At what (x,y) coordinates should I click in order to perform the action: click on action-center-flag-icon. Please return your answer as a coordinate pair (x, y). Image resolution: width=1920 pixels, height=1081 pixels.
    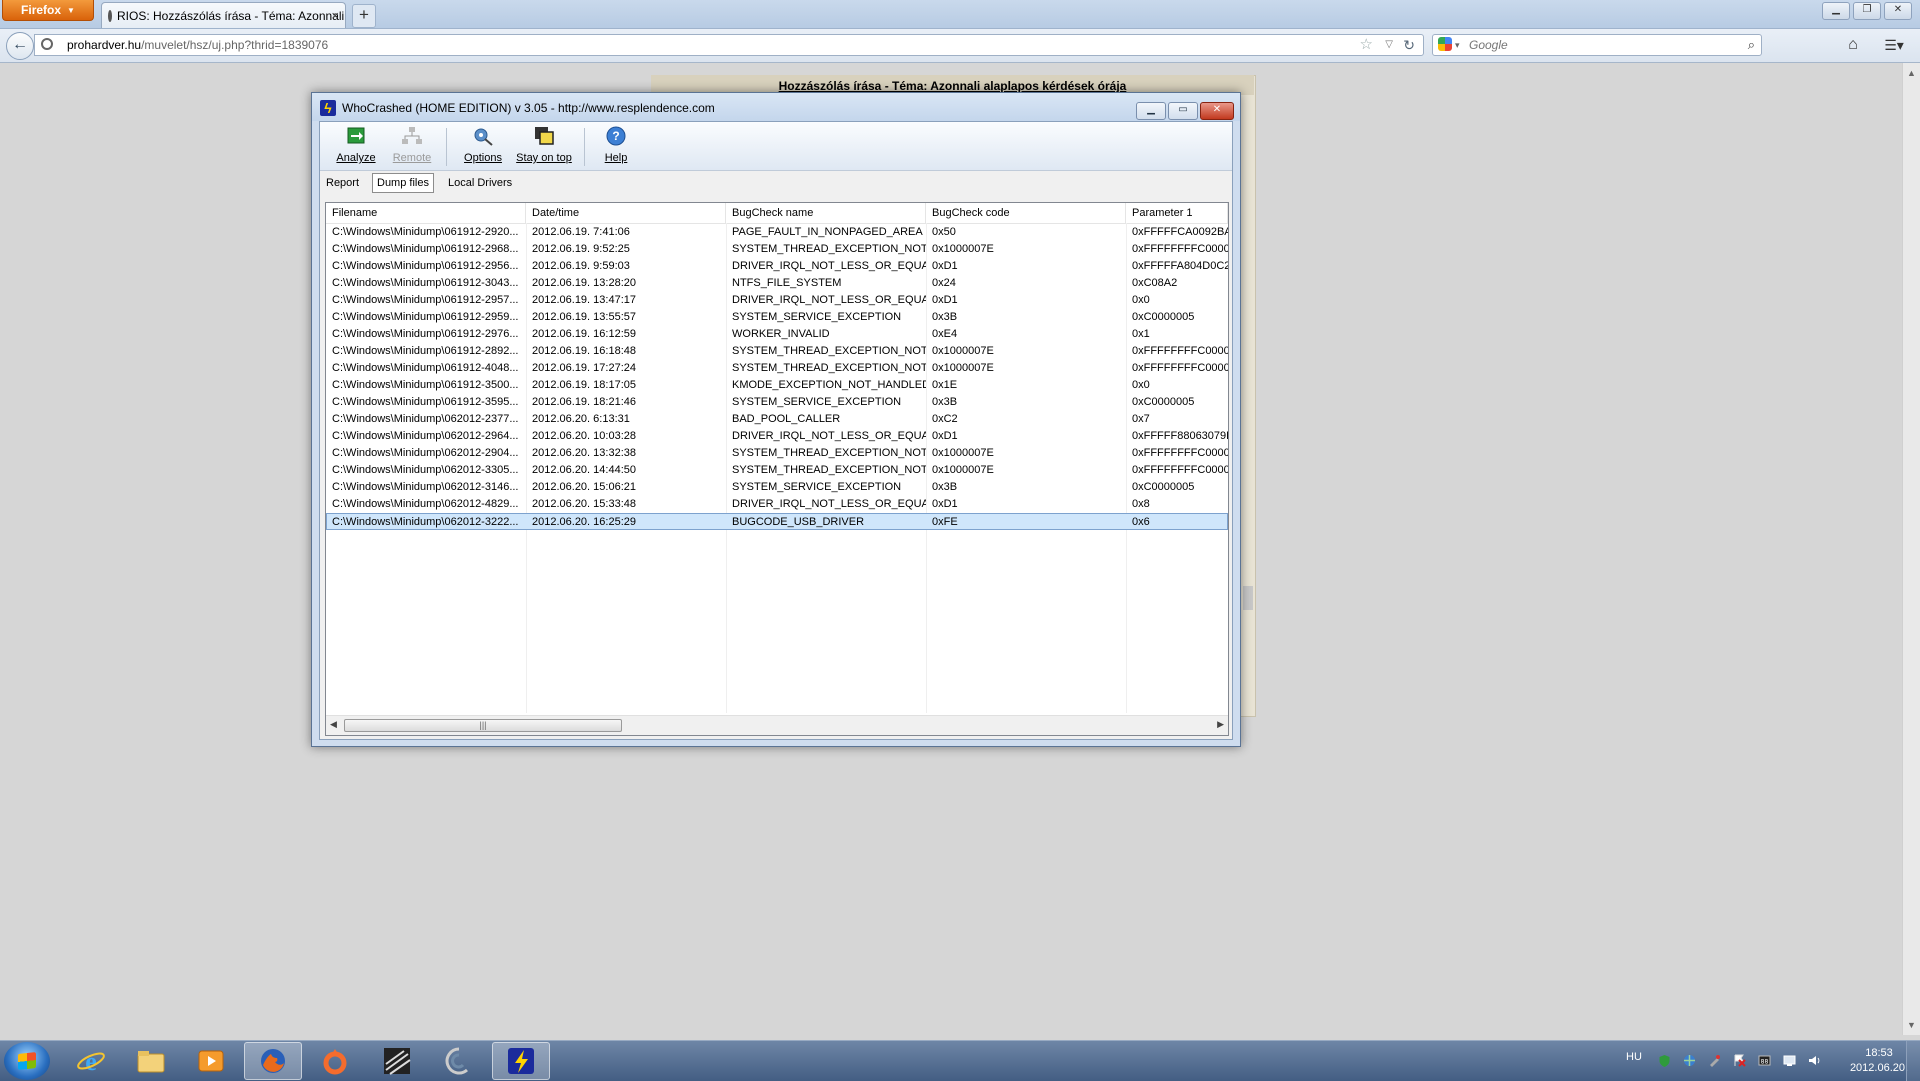
    Looking at the image, I should click on (1739, 1060).